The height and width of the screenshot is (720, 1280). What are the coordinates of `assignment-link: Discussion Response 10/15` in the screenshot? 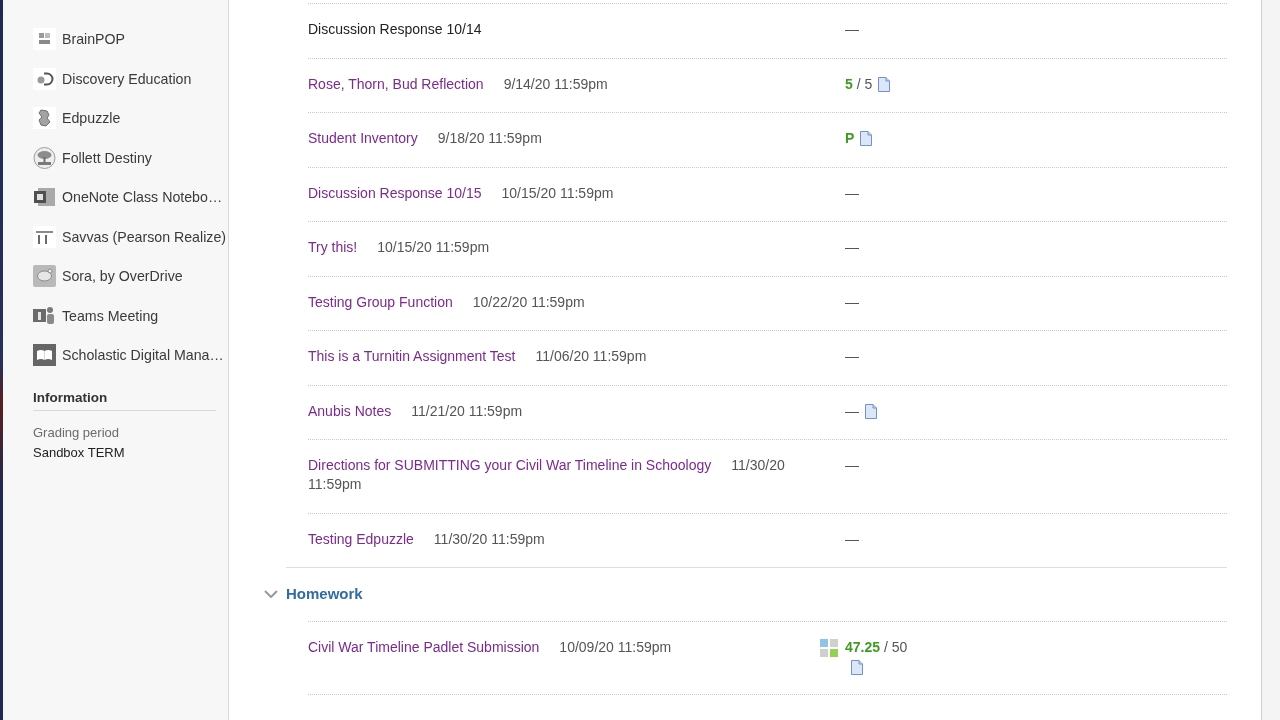 It's located at (395, 192).